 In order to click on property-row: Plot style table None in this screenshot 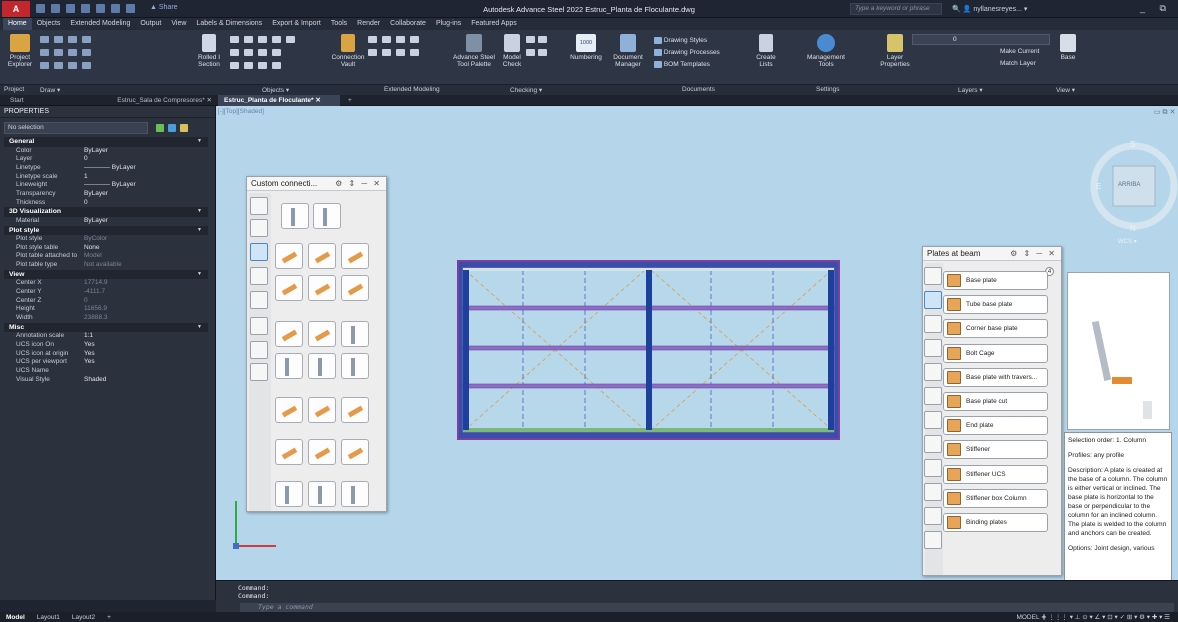, I will do `click(106, 248)`.